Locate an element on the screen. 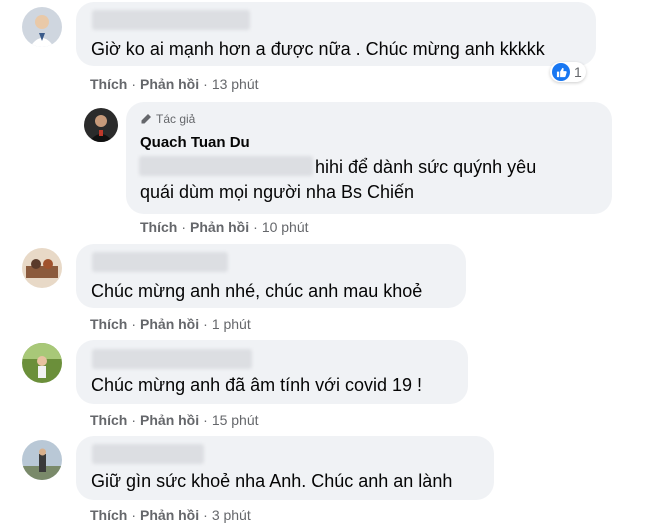 The width and height of the screenshot is (660, 529). comment-actions: Thích · Phản hồi · 15 phút is located at coordinates (174, 420).